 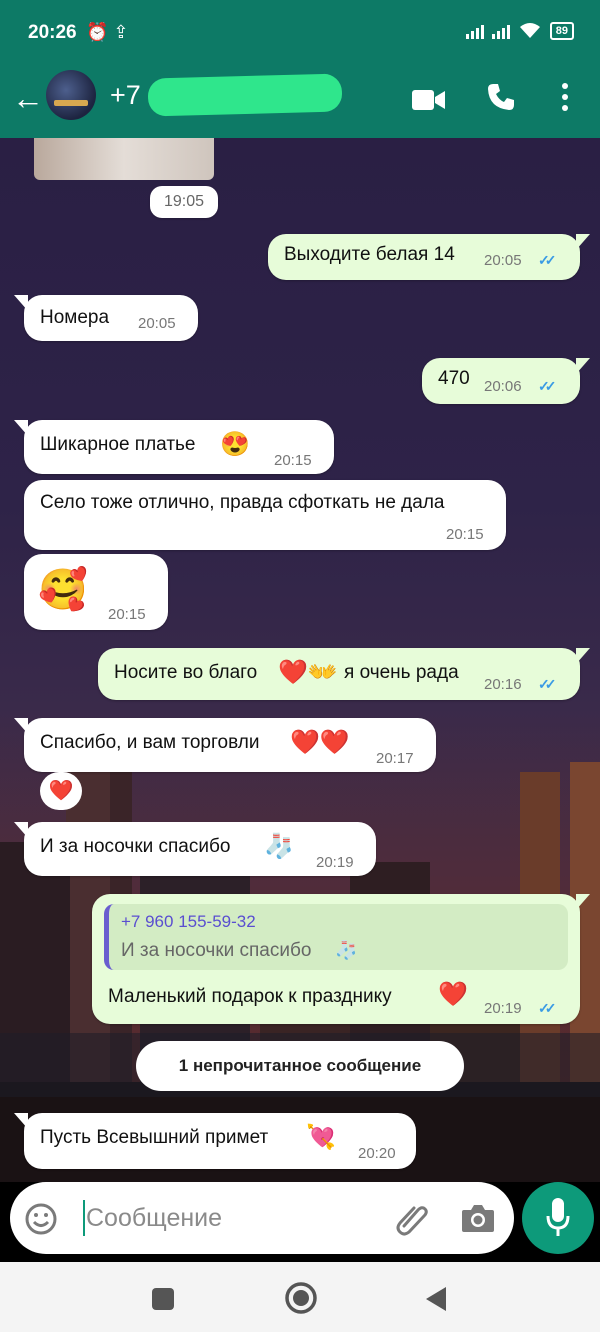 What do you see at coordinates (565, 97) in the screenshot?
I see `more-vert-icon` at bounding box center [565, 97].